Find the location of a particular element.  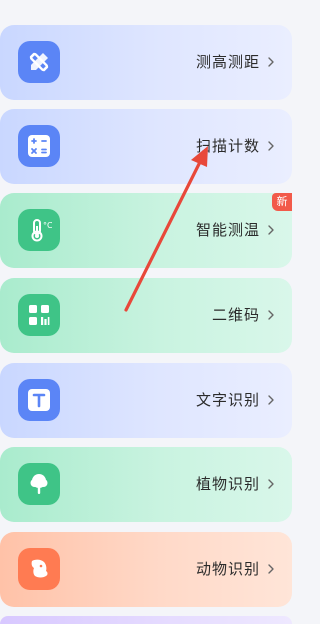

dog-icon is located at coordinates (39, 569).